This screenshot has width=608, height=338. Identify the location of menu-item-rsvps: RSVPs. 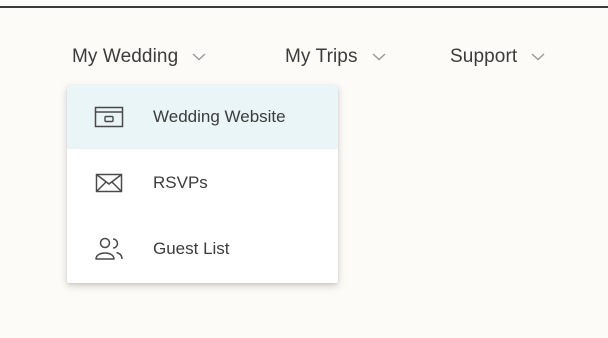
(202, 183).